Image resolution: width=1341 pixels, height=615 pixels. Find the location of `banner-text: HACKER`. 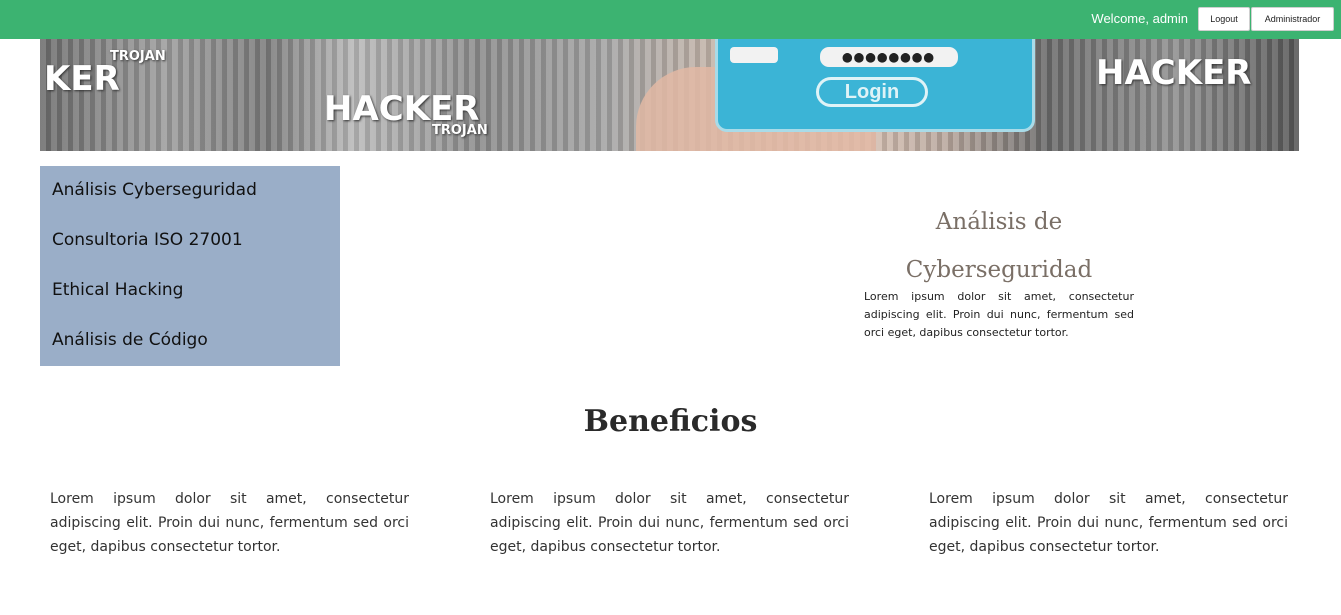

banner-text: HACKER is located at coordinates (1174, 73).